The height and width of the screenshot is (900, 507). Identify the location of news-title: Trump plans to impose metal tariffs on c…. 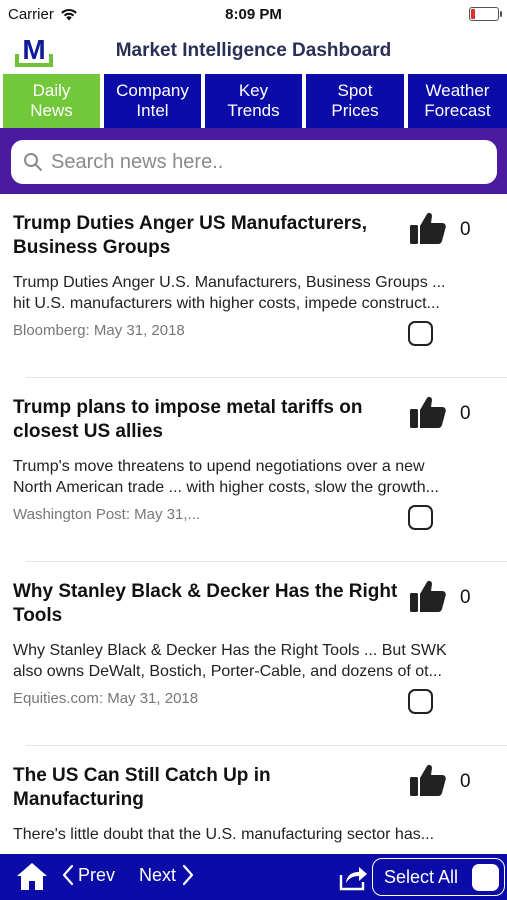
(205, 420).